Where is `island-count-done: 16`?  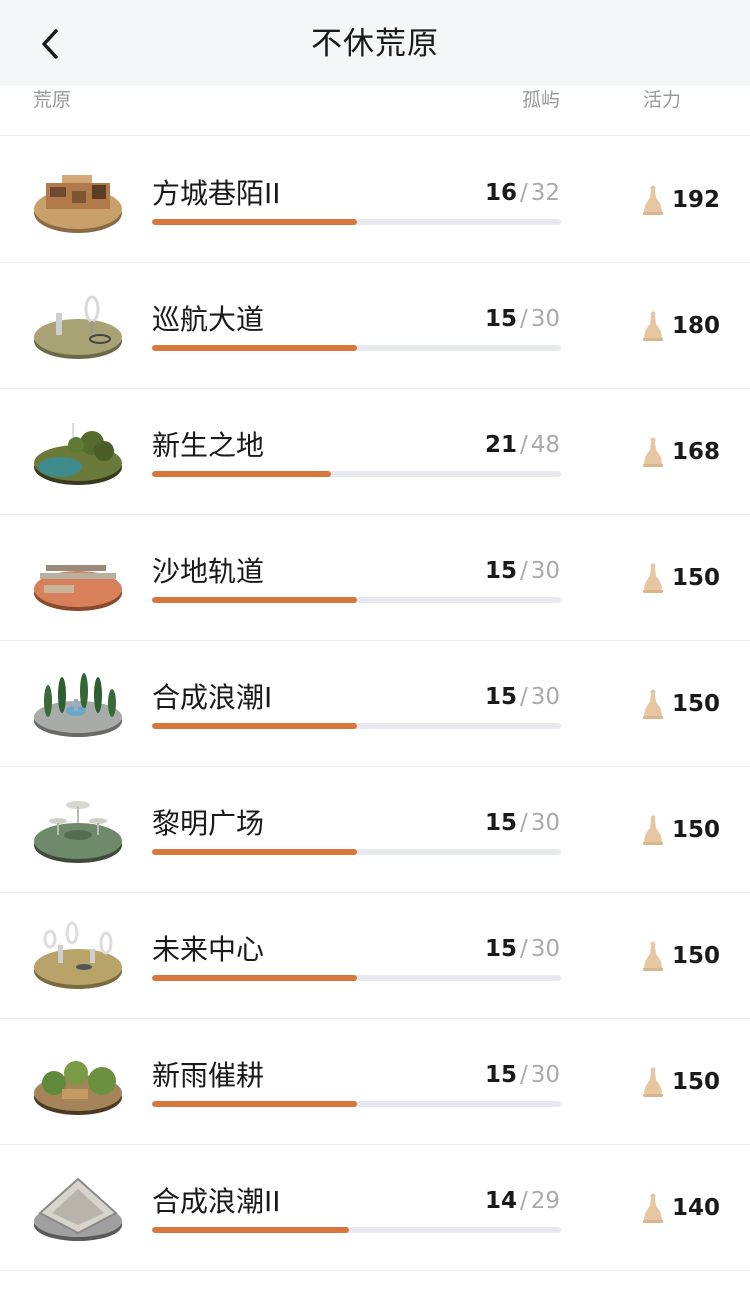 island-count-done: 16 is located at coordinates (500, 193).